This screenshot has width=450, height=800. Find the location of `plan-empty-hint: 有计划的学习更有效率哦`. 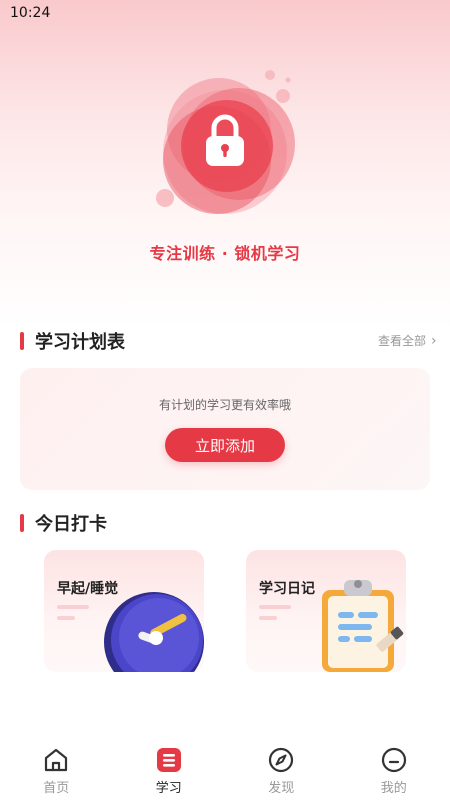

plan-empty-hint: 有计划的学习更有效率哦 is located at coordinates (224, 405).